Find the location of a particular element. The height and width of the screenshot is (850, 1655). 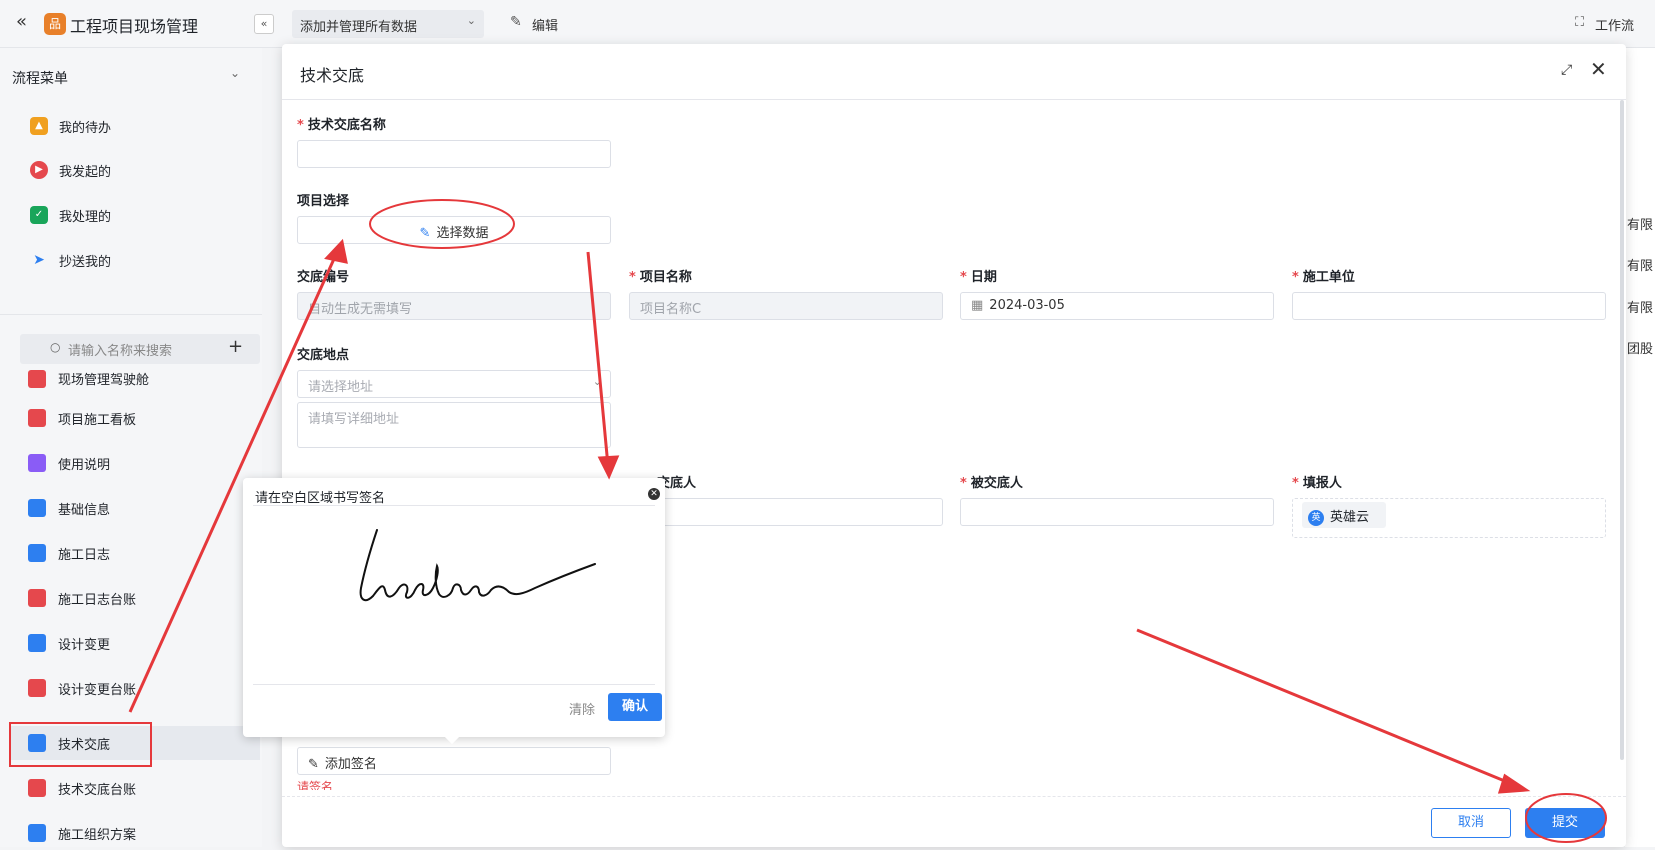

nav-item-organization-plan: 施工组织方案 is located at coordinates (135, 833).